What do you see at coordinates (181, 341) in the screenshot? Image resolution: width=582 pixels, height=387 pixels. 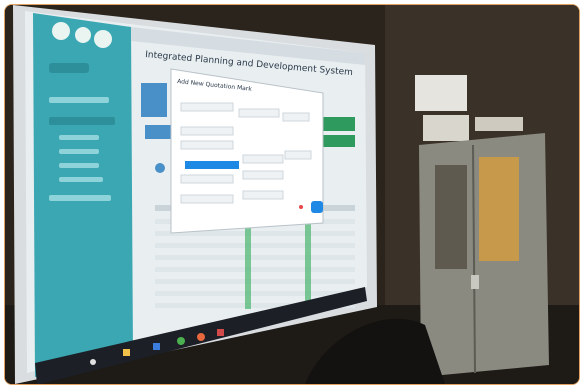 I see `chrome-icon` at bounding box center [181, 341].